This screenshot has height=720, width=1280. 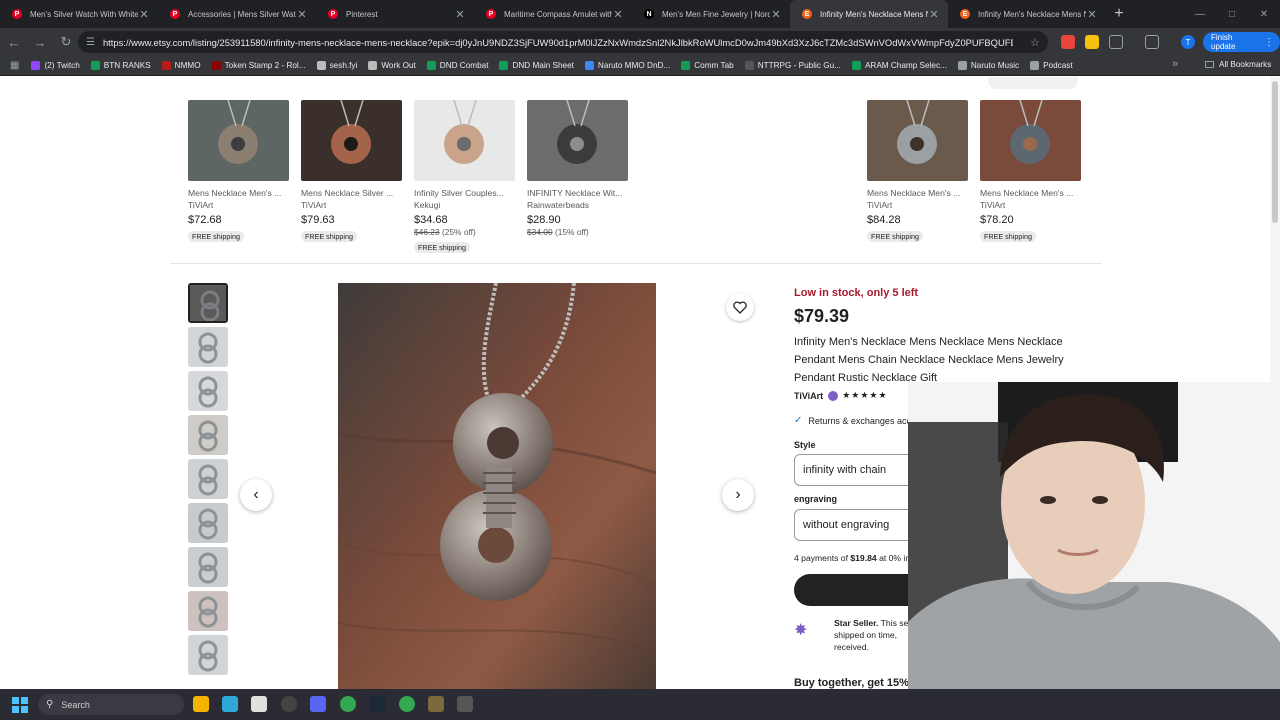 What do you see at coordinates (740, 307) in the screenshot?
I see `favorite-button` at bounding box center [740, 307].